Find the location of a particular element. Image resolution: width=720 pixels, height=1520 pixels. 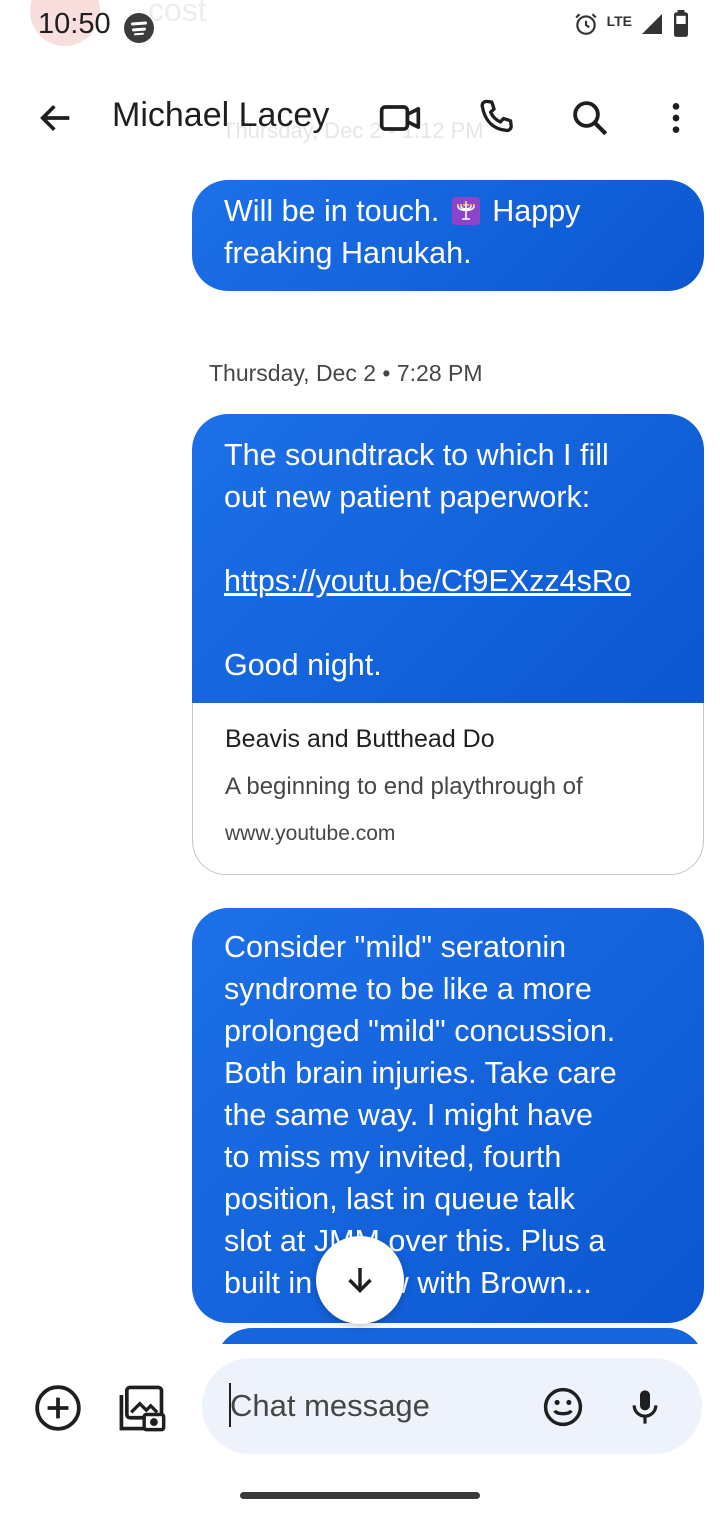

voice-input-button is located at coordinates (645, 1407).